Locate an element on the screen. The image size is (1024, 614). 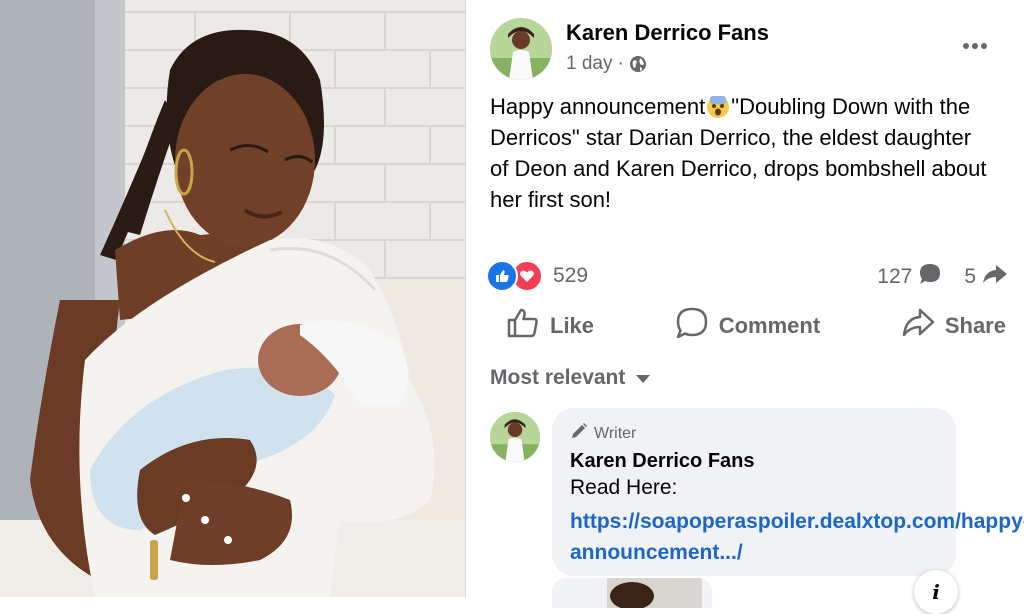
page-avatar is located at coordinates (521, 49).